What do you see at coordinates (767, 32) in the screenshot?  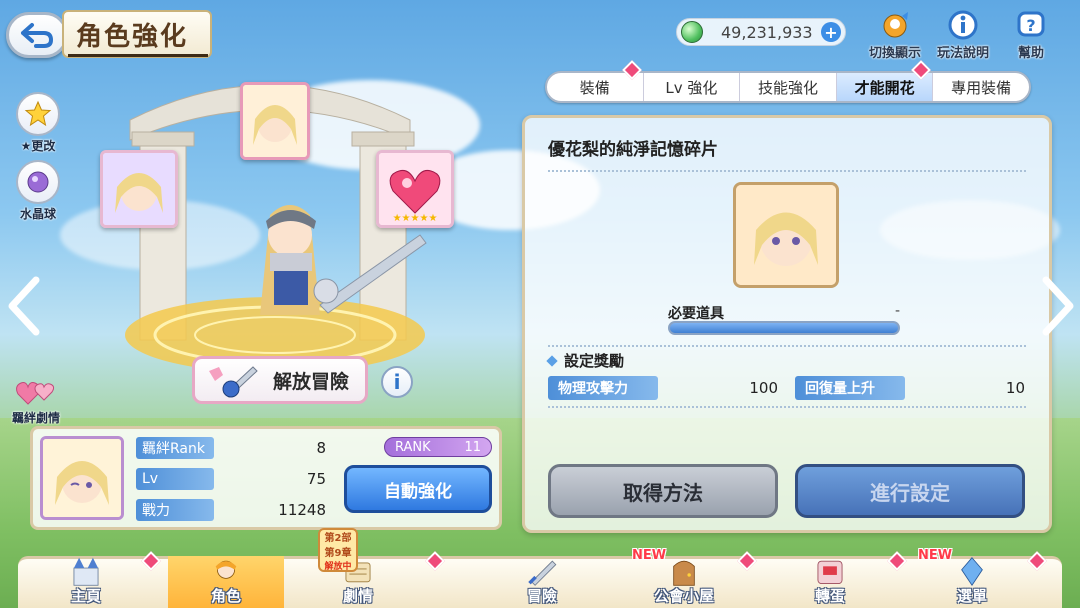 I see `currency-value: 49,231,933` at bounding box center [767, 32].